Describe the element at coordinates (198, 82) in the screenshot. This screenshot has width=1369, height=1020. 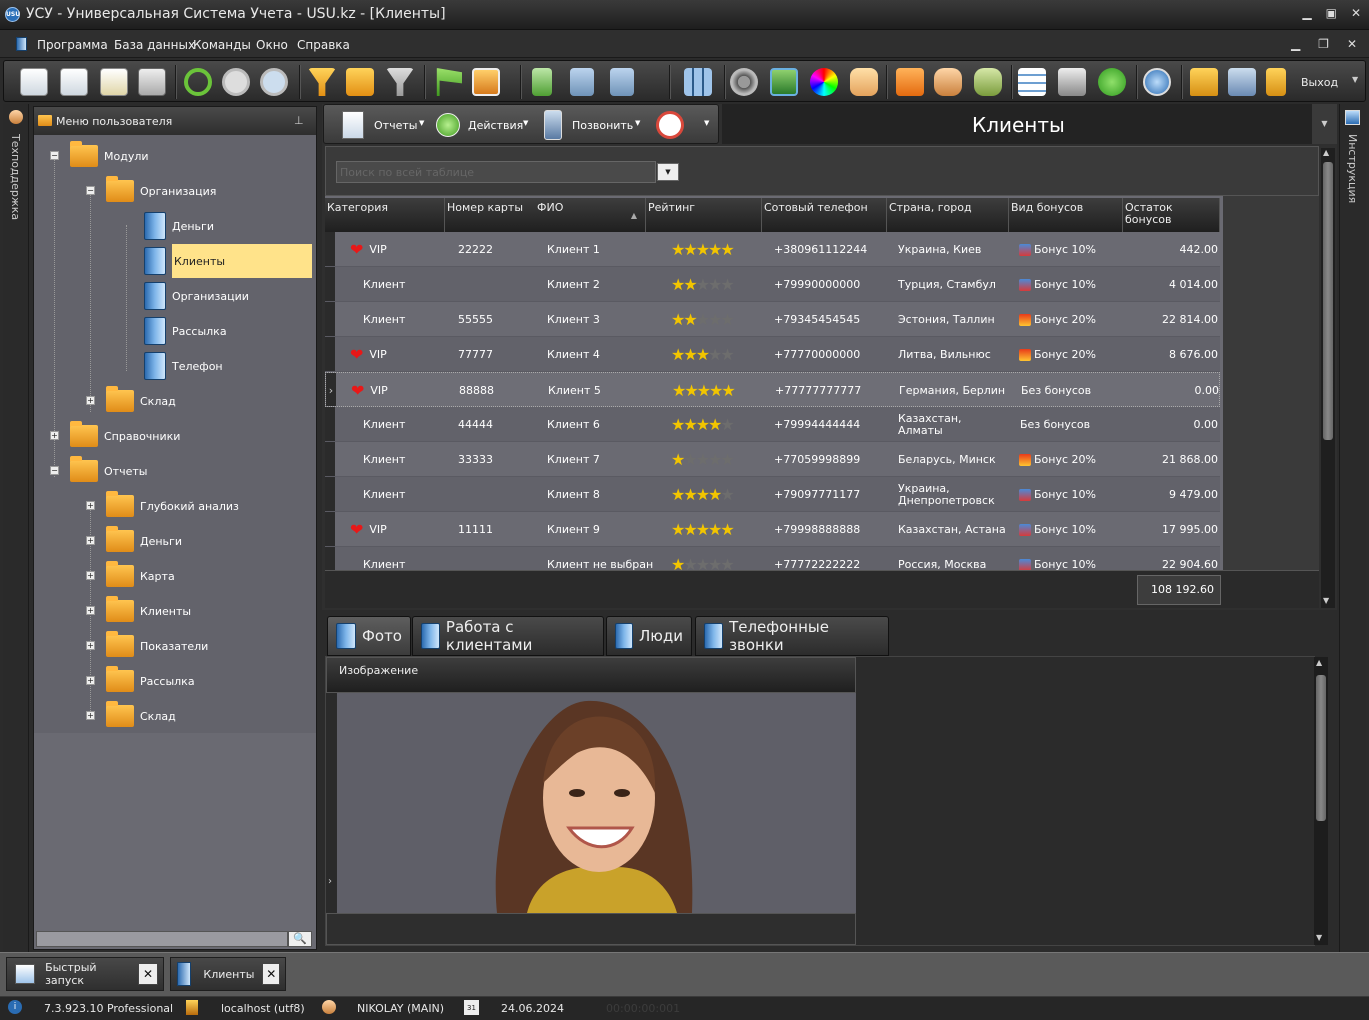
I see `refresh-icon` at that location.